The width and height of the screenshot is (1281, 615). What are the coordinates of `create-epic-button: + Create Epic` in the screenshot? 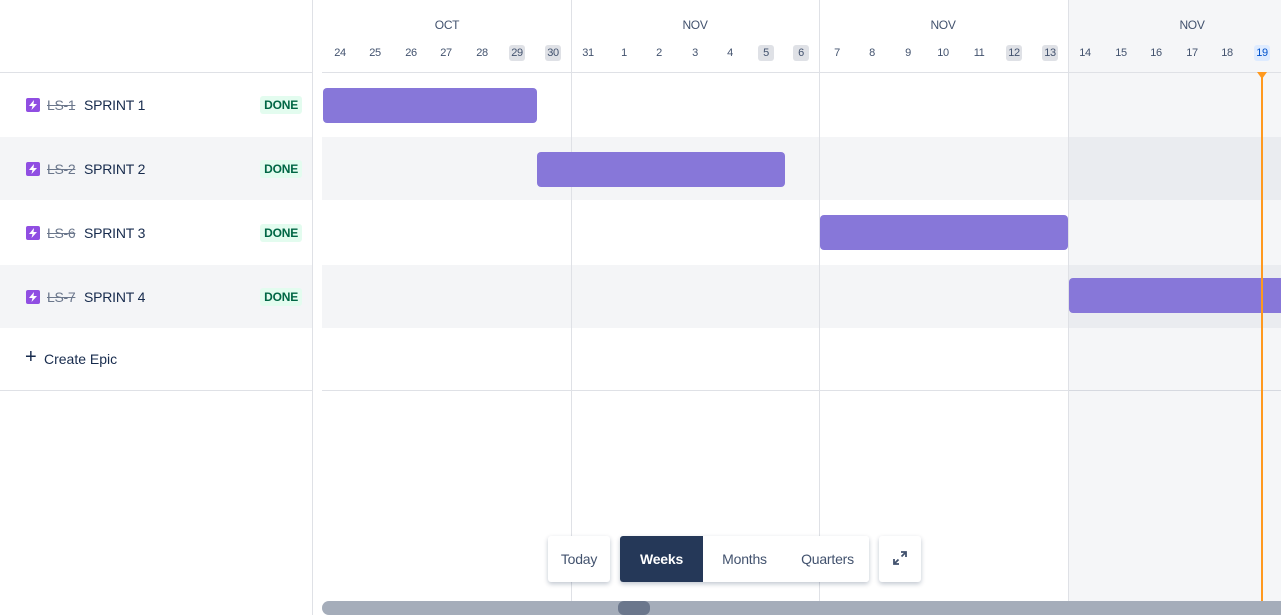 It's located at (156, 359).